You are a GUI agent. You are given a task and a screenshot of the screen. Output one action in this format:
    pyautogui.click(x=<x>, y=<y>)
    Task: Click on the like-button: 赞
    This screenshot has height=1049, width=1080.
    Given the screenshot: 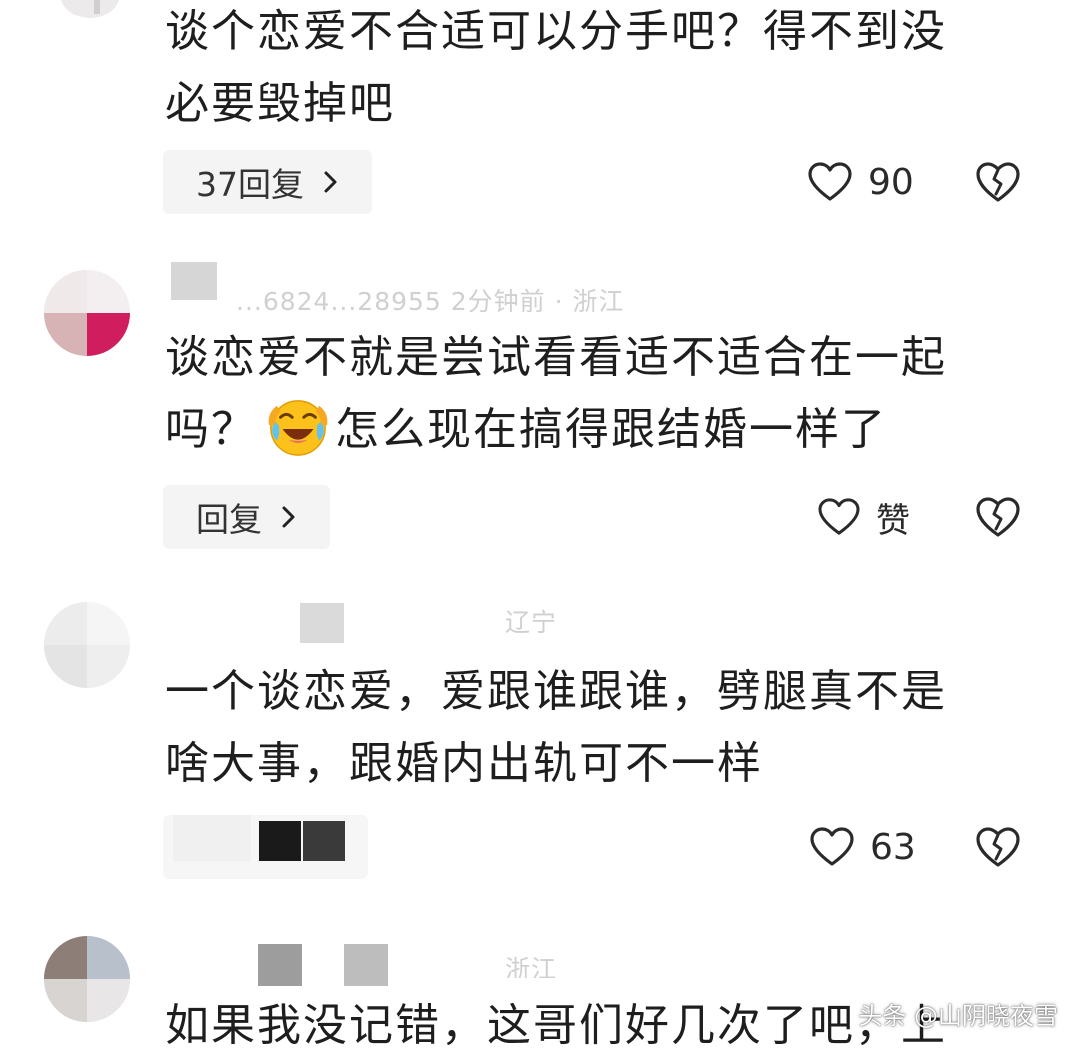 What is the action you would take?
    pyautogui.click(x=864, y=517)
    